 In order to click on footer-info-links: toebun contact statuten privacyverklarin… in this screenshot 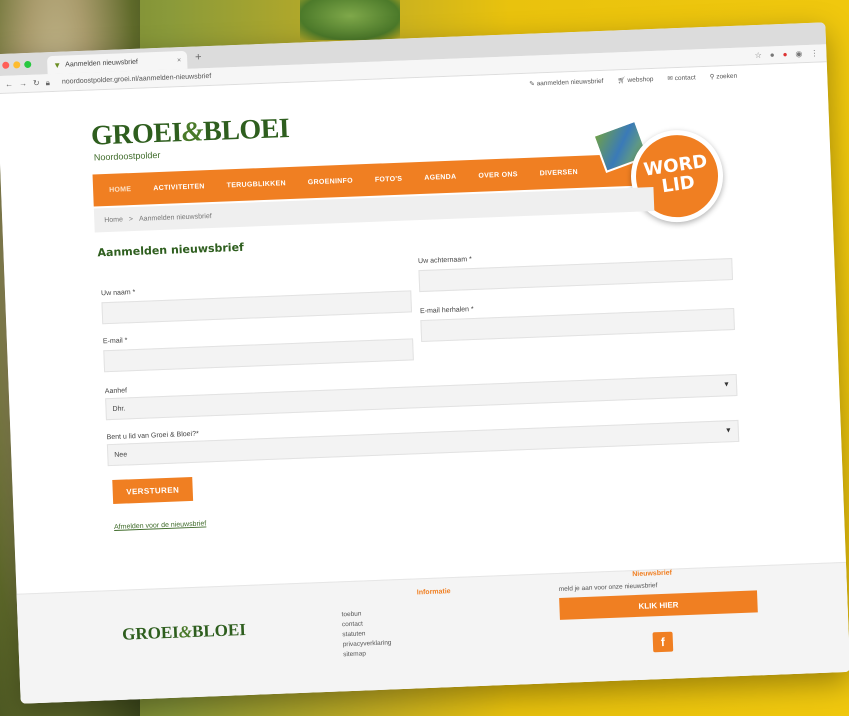, I will do `click(366, 634)`.